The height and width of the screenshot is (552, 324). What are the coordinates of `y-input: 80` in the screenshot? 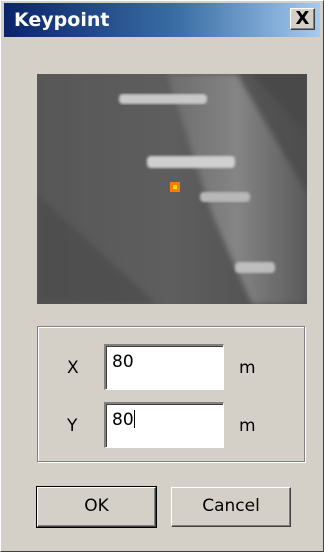 It's located at (164, 425).